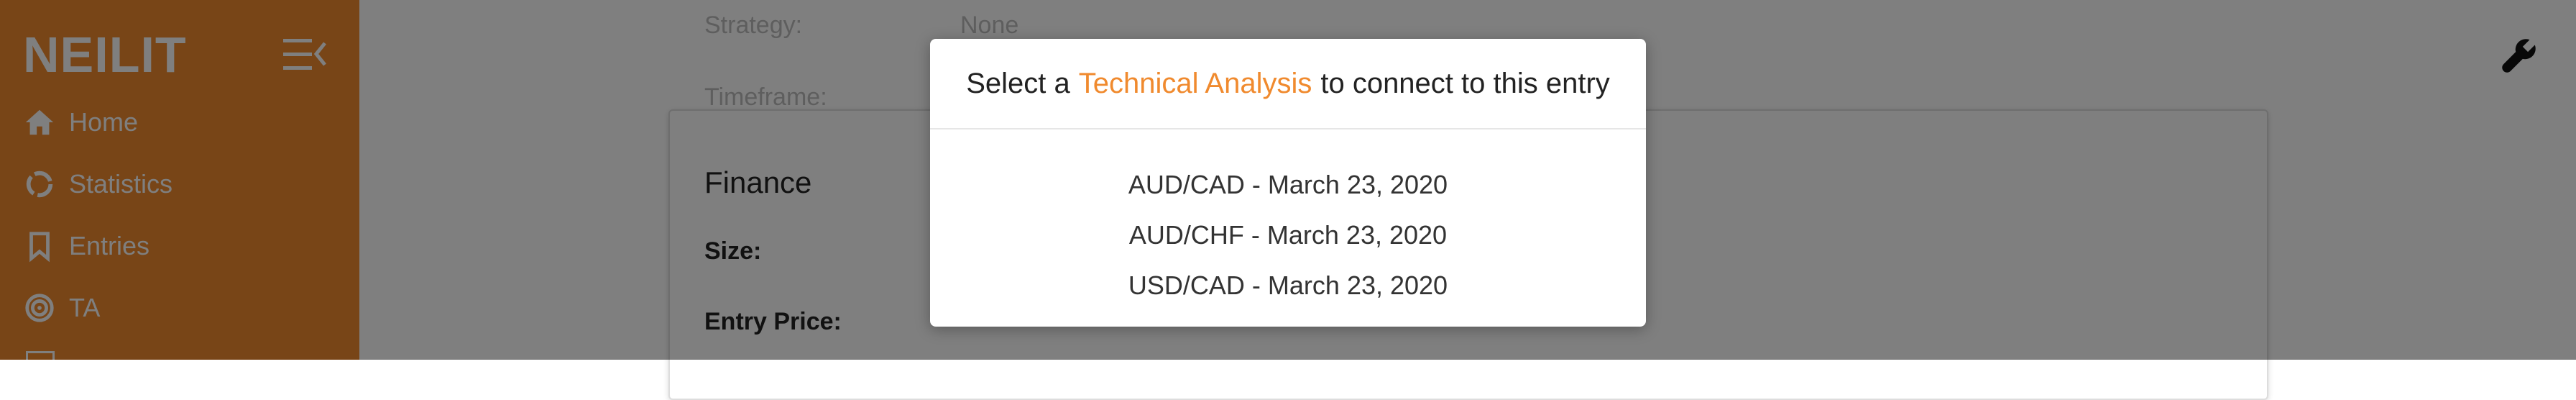 Image resolution: width=2576 pixels, height=400 pixels. Describe the element at coordinates (1195, 83) in the screenshot. I see `modal-title-accent: Technical Analysis` at that location.